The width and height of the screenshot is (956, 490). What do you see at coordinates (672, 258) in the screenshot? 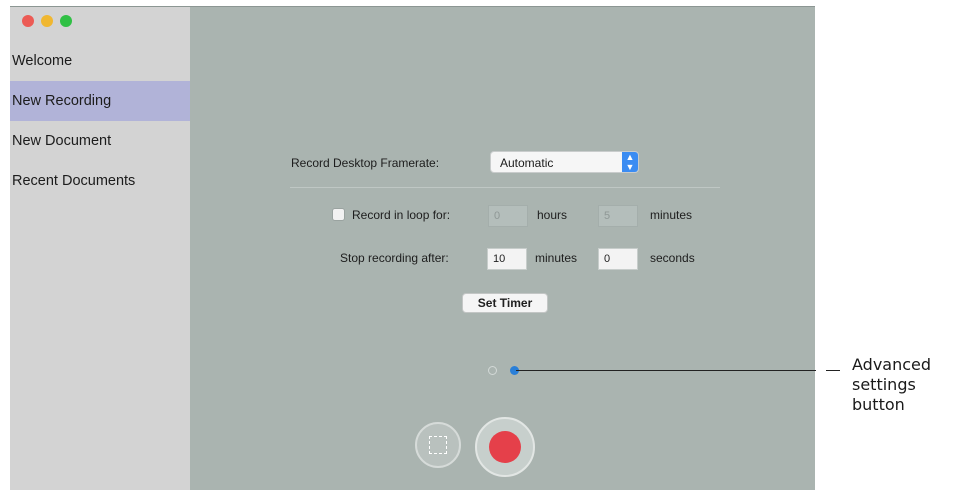
I see `stop-seconds-label: seconds` at bounding box center [672, 258].